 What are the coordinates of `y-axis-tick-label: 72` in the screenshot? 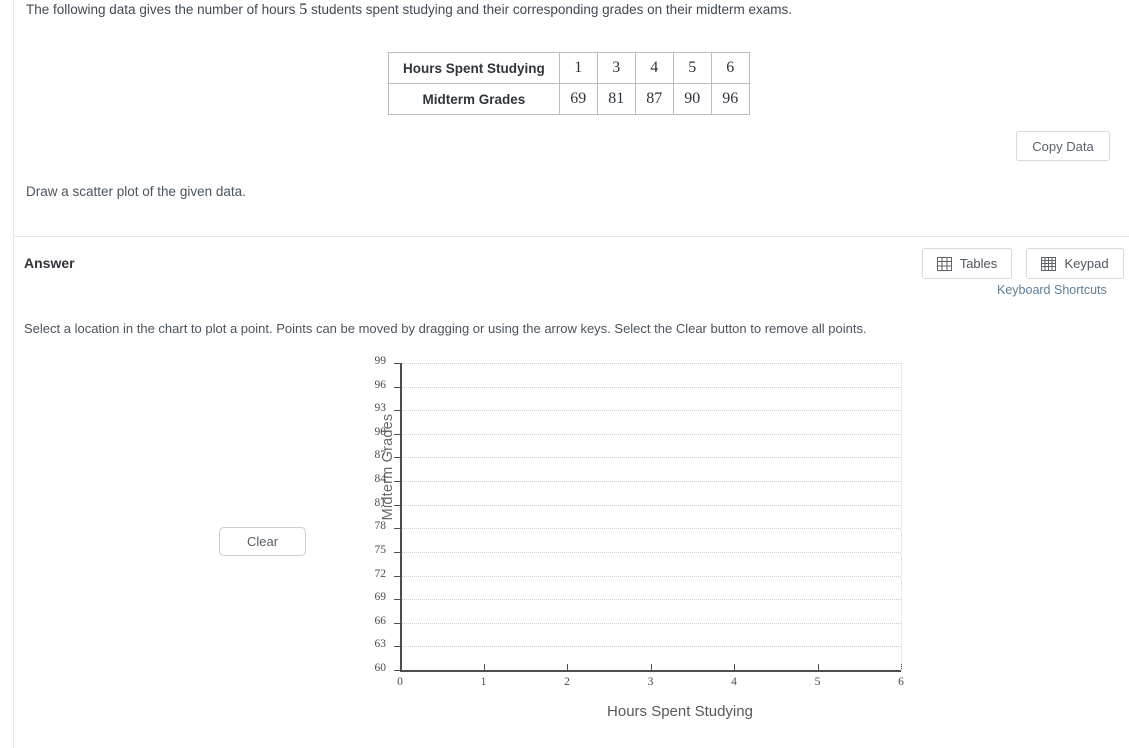 It's located at (380, 573).